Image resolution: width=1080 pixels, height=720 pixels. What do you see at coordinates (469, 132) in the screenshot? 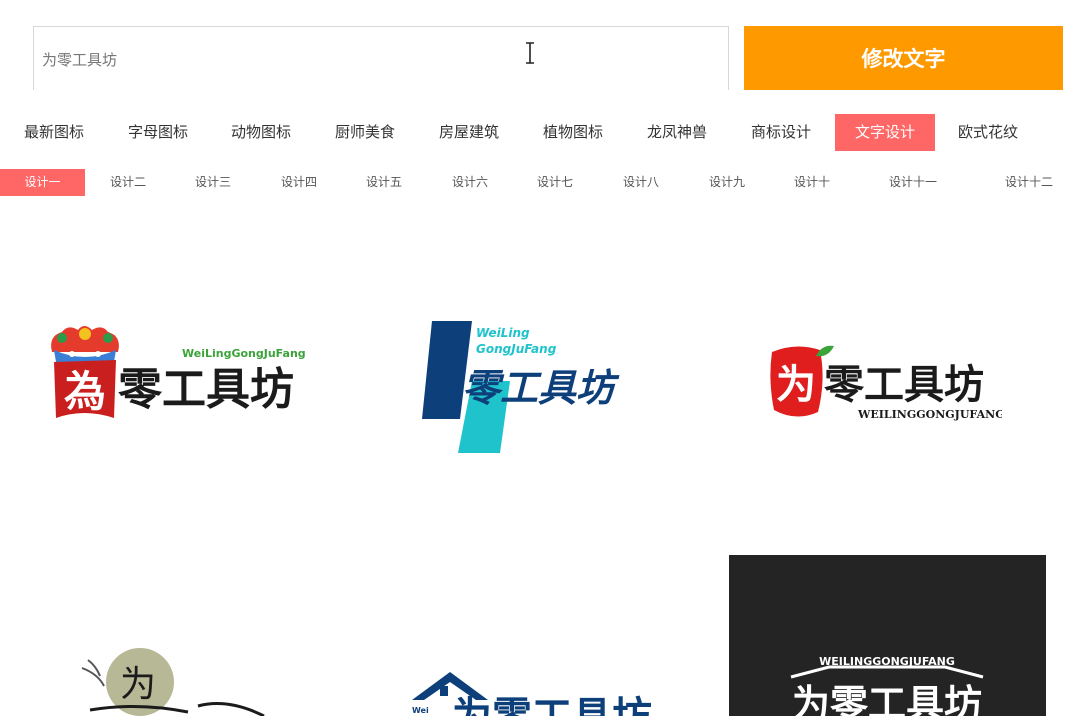
I see `tab-building: 房屋建筑` at bounding box center [469, 132].